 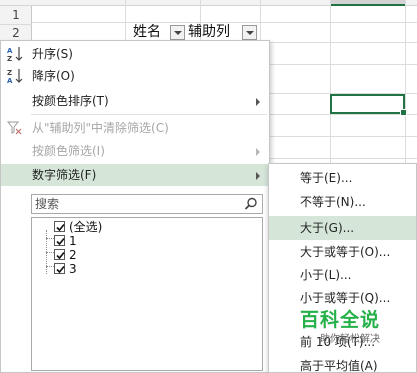 What do you see at coordinates (340, 327) in the screenshot?
I see `watermark-logo: 百科全说 助你轻松解决` at bounding box center [340, 327].